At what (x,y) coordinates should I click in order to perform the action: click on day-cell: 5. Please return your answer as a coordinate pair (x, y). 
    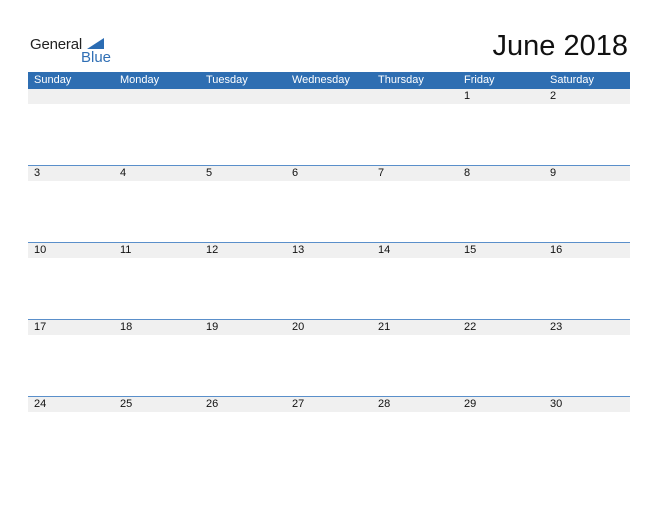
    Looking at the image, I should click on (209, 173).